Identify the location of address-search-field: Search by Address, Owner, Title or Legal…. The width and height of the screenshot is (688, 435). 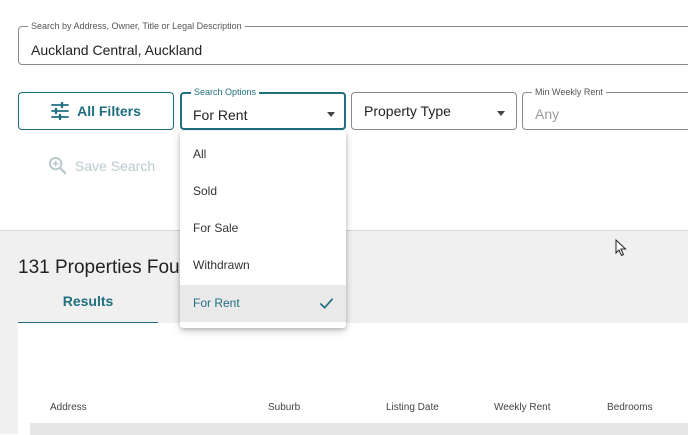
(353, 42).